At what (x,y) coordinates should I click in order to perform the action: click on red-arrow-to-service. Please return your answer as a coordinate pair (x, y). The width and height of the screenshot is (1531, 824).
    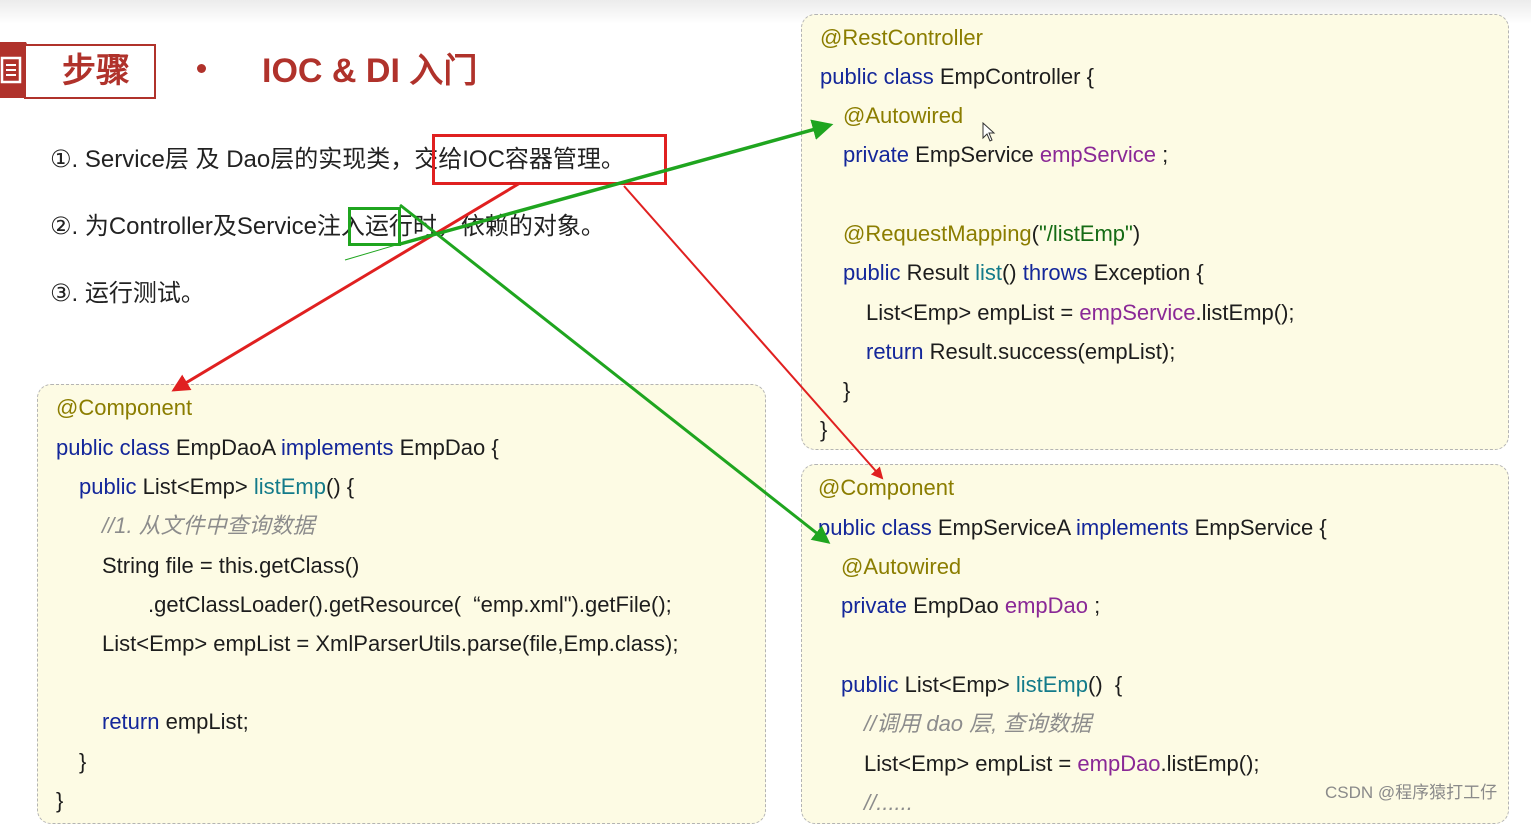
    Looking at the image, I should click on (753, 332).